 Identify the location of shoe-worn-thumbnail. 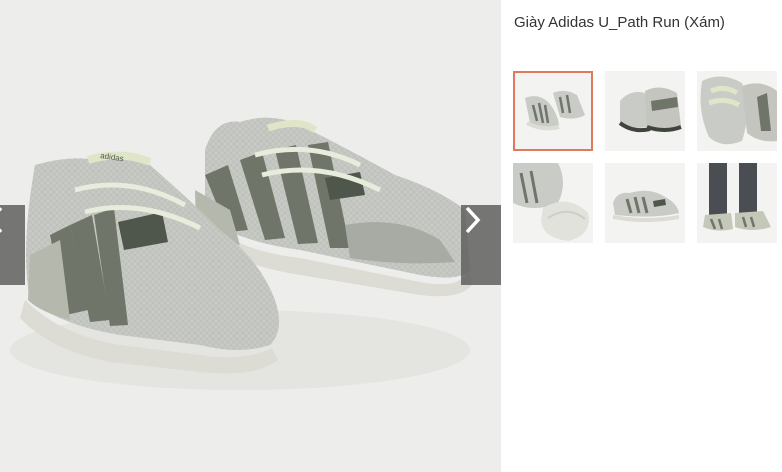
(737, 203).